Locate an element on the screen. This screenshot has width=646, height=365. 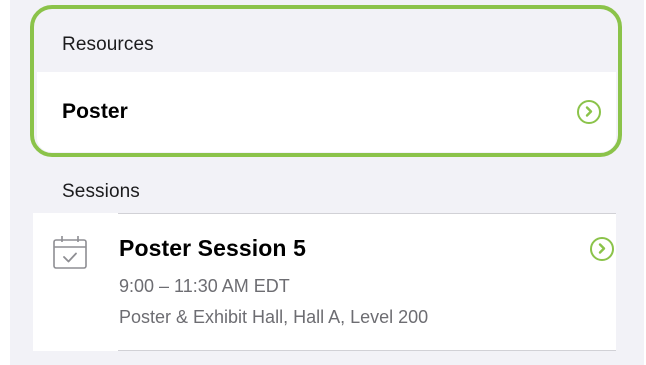
calendar-check-icon is located at coordinates (70, 252).